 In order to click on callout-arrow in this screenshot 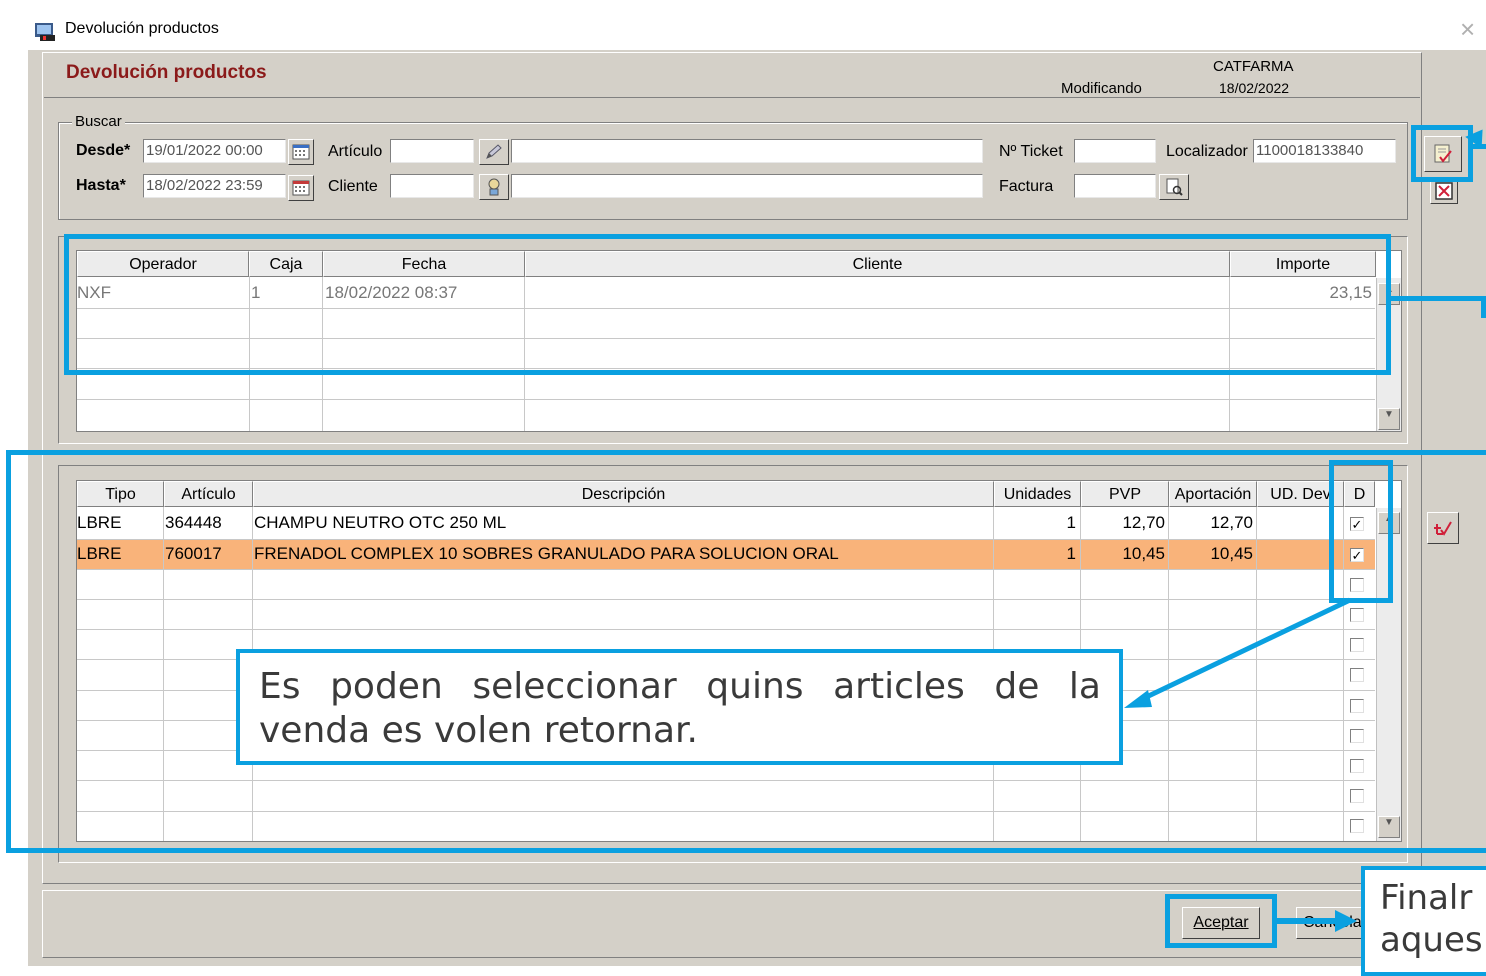, I will do `click(1238, 652)`.